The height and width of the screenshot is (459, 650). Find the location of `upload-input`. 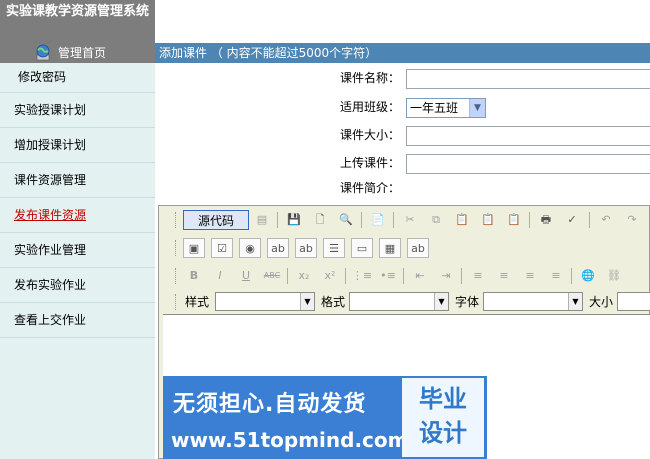

upload-input is located at coordinates (528, 164).